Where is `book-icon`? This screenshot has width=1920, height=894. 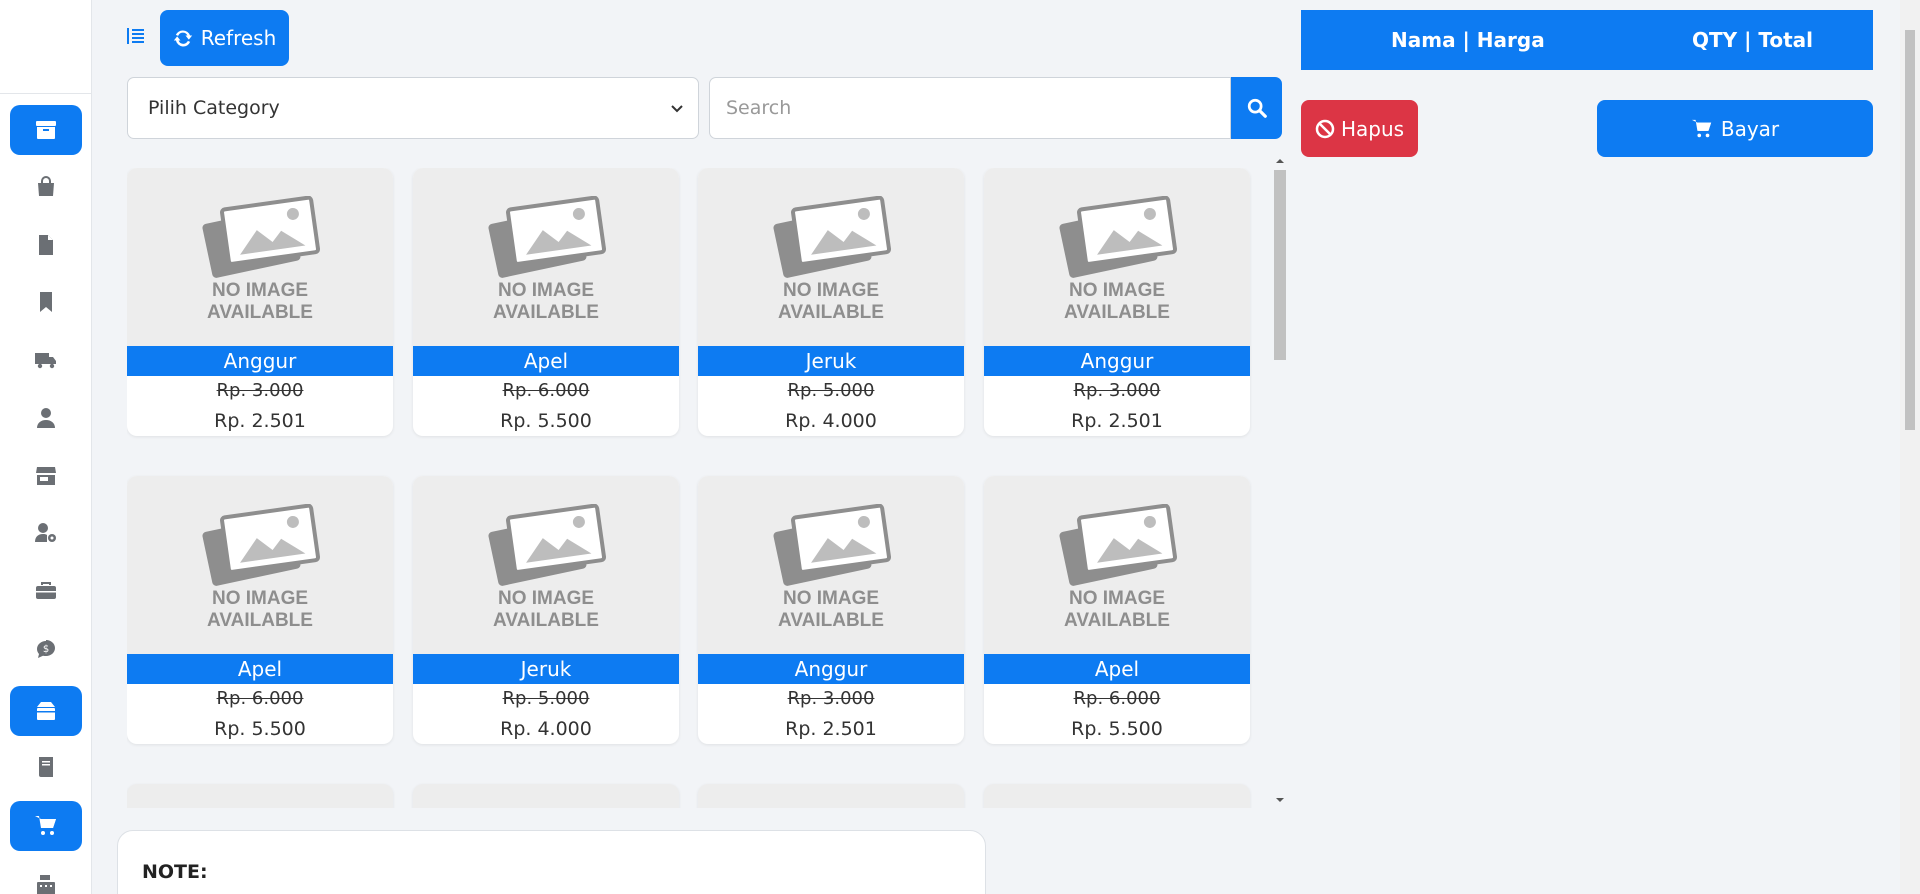
book-icon is located at coordinates (46, 767).